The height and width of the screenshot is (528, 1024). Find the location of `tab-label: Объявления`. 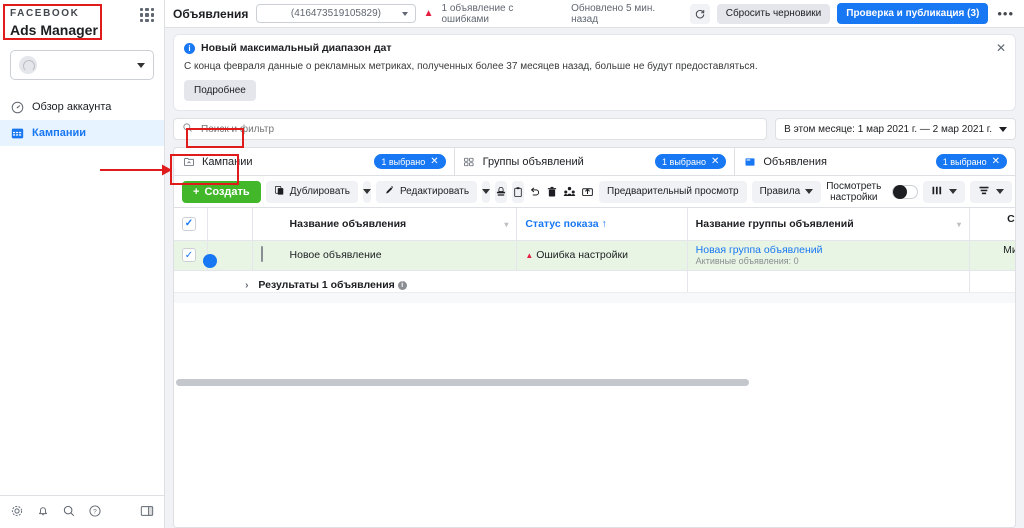

tab-label: Объявления is located at coordinates (795, 161).